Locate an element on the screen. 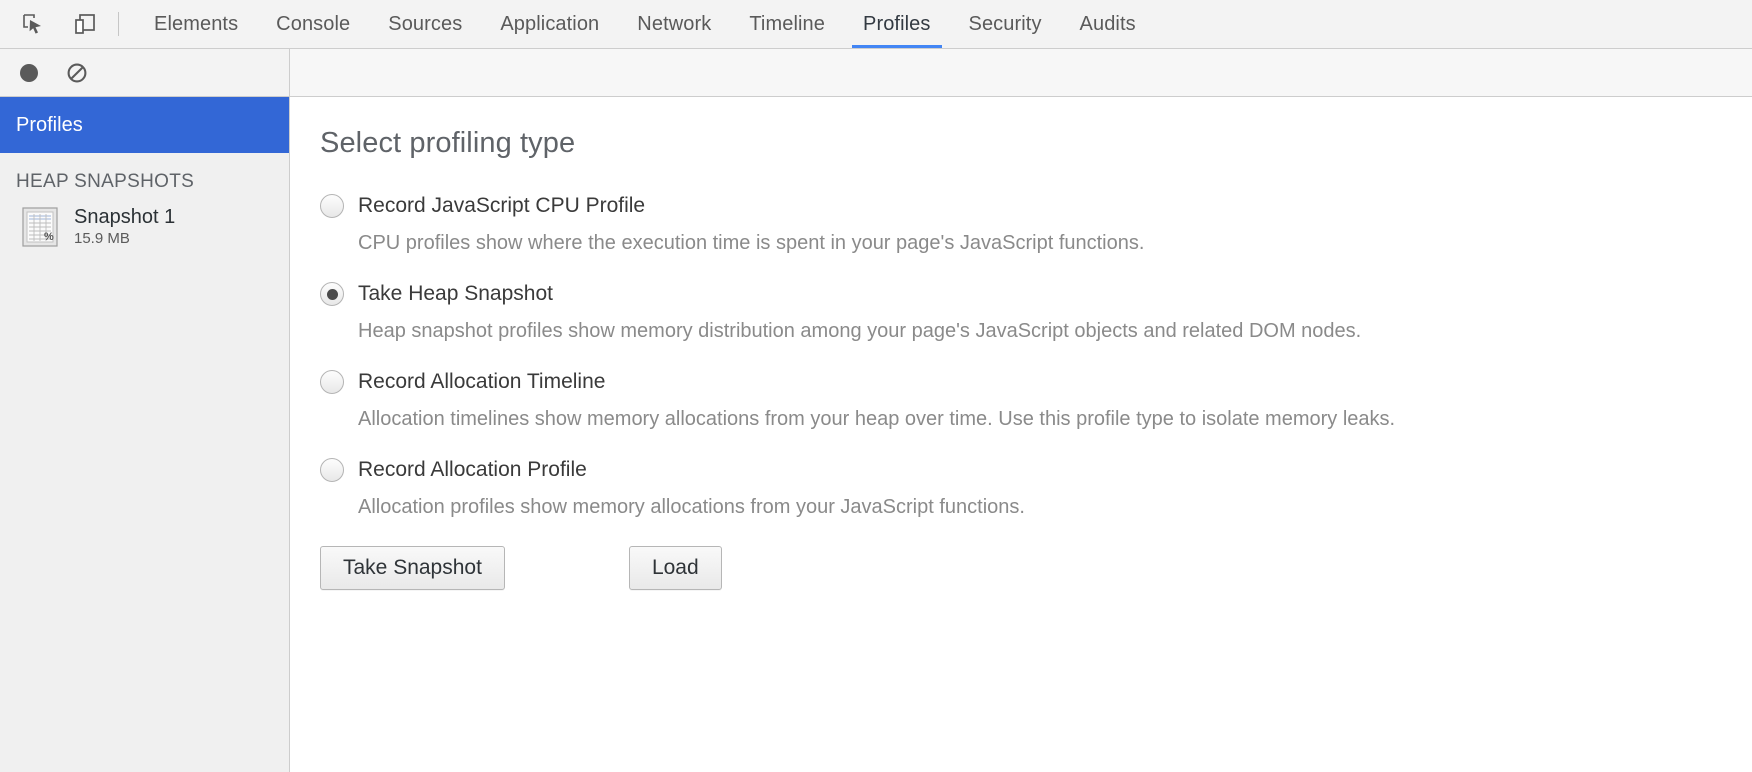 The height and width of the screenshot is (772, 1752). tab-timeline-label: Timeline is located at coordinates (787, 23).